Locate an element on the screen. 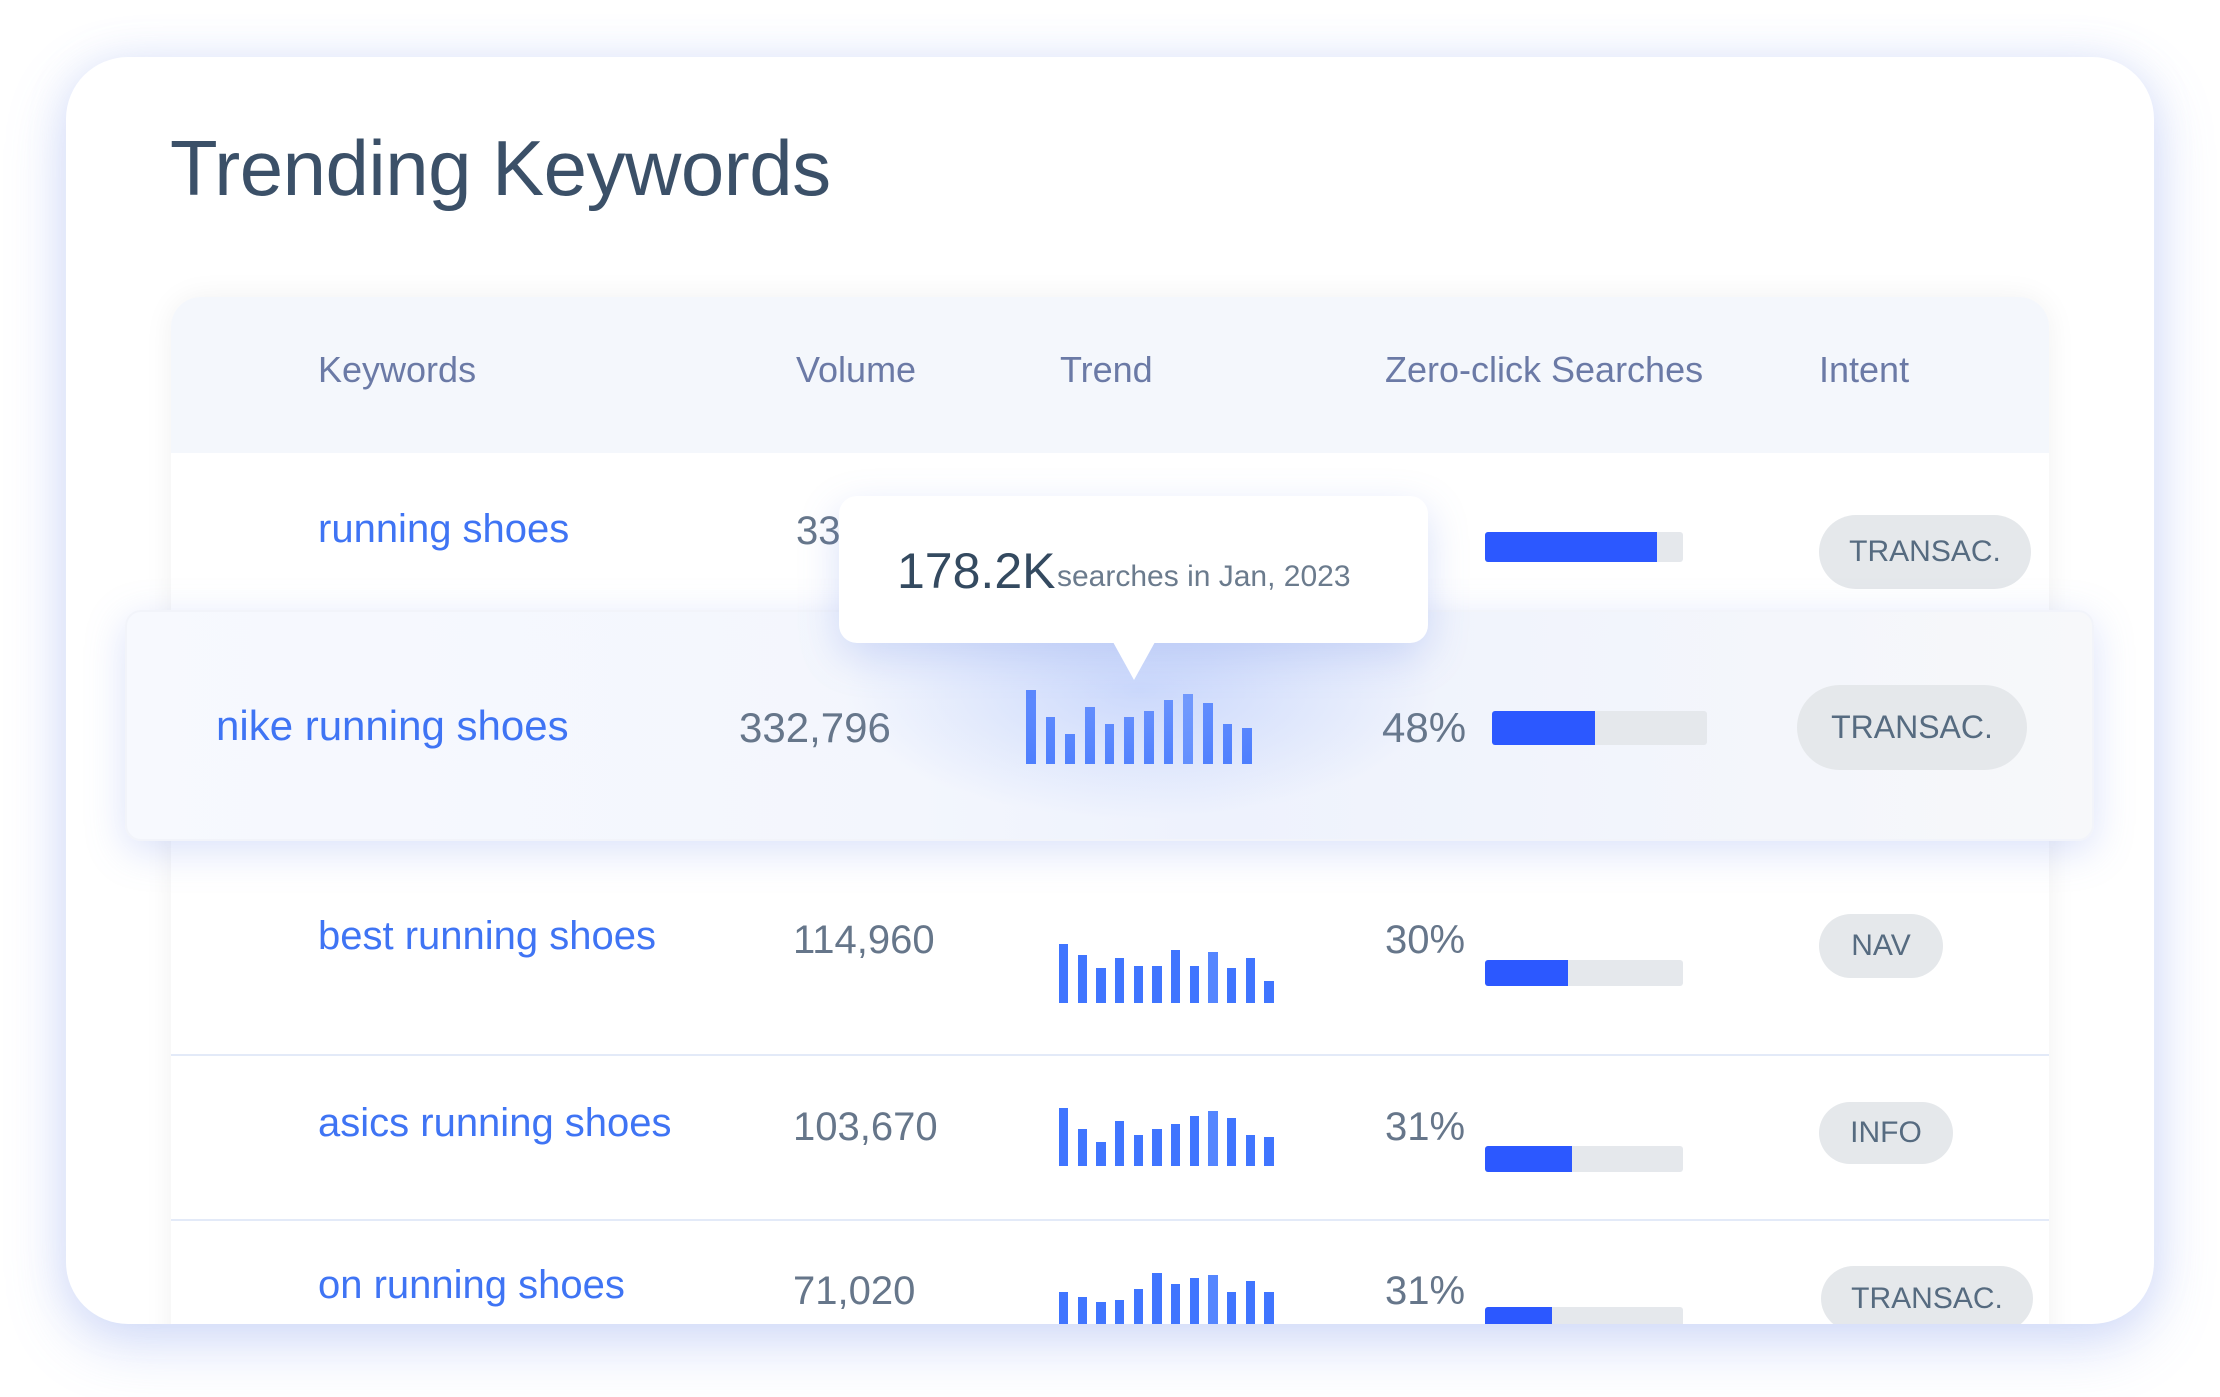 The height and width of the screenshot is (1397, 2220). column-header-trend: Trend is located at coordinates (1106, 370).